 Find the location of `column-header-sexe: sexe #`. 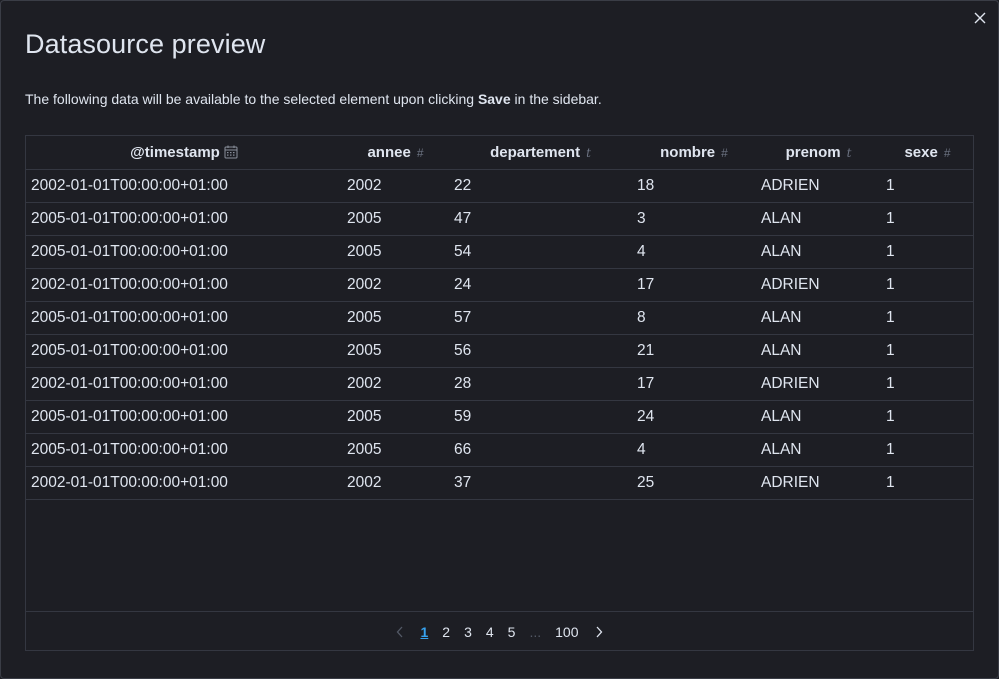

column-header-sexe: sexe # is located at coordinates (927, 153).